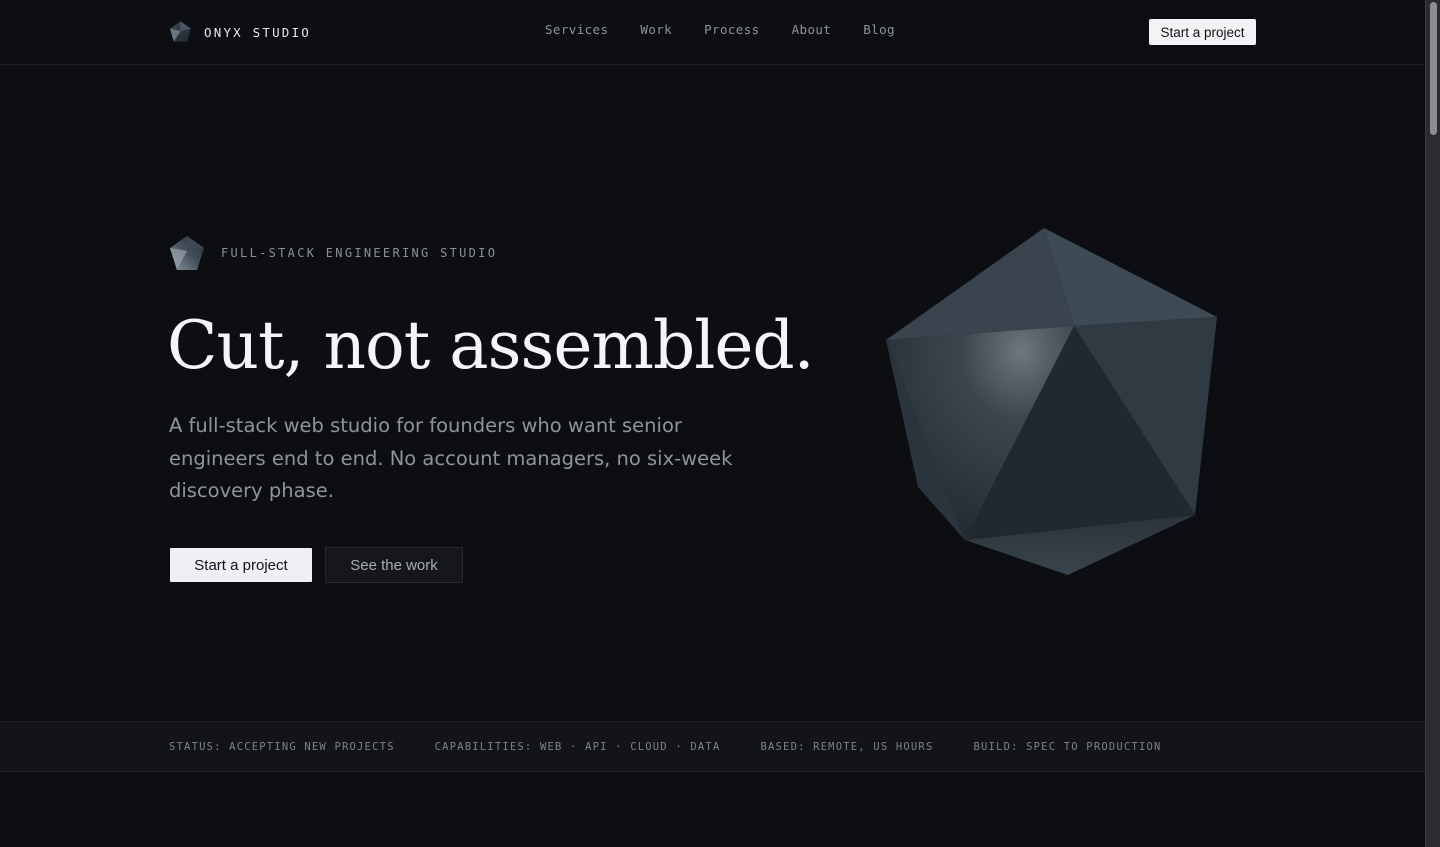 Image resolution: width=1440 pixels, height=847 pixels. Describe the element at coordinates (576, 29) in the screenshot. I see `nav-services: Services` at that location.